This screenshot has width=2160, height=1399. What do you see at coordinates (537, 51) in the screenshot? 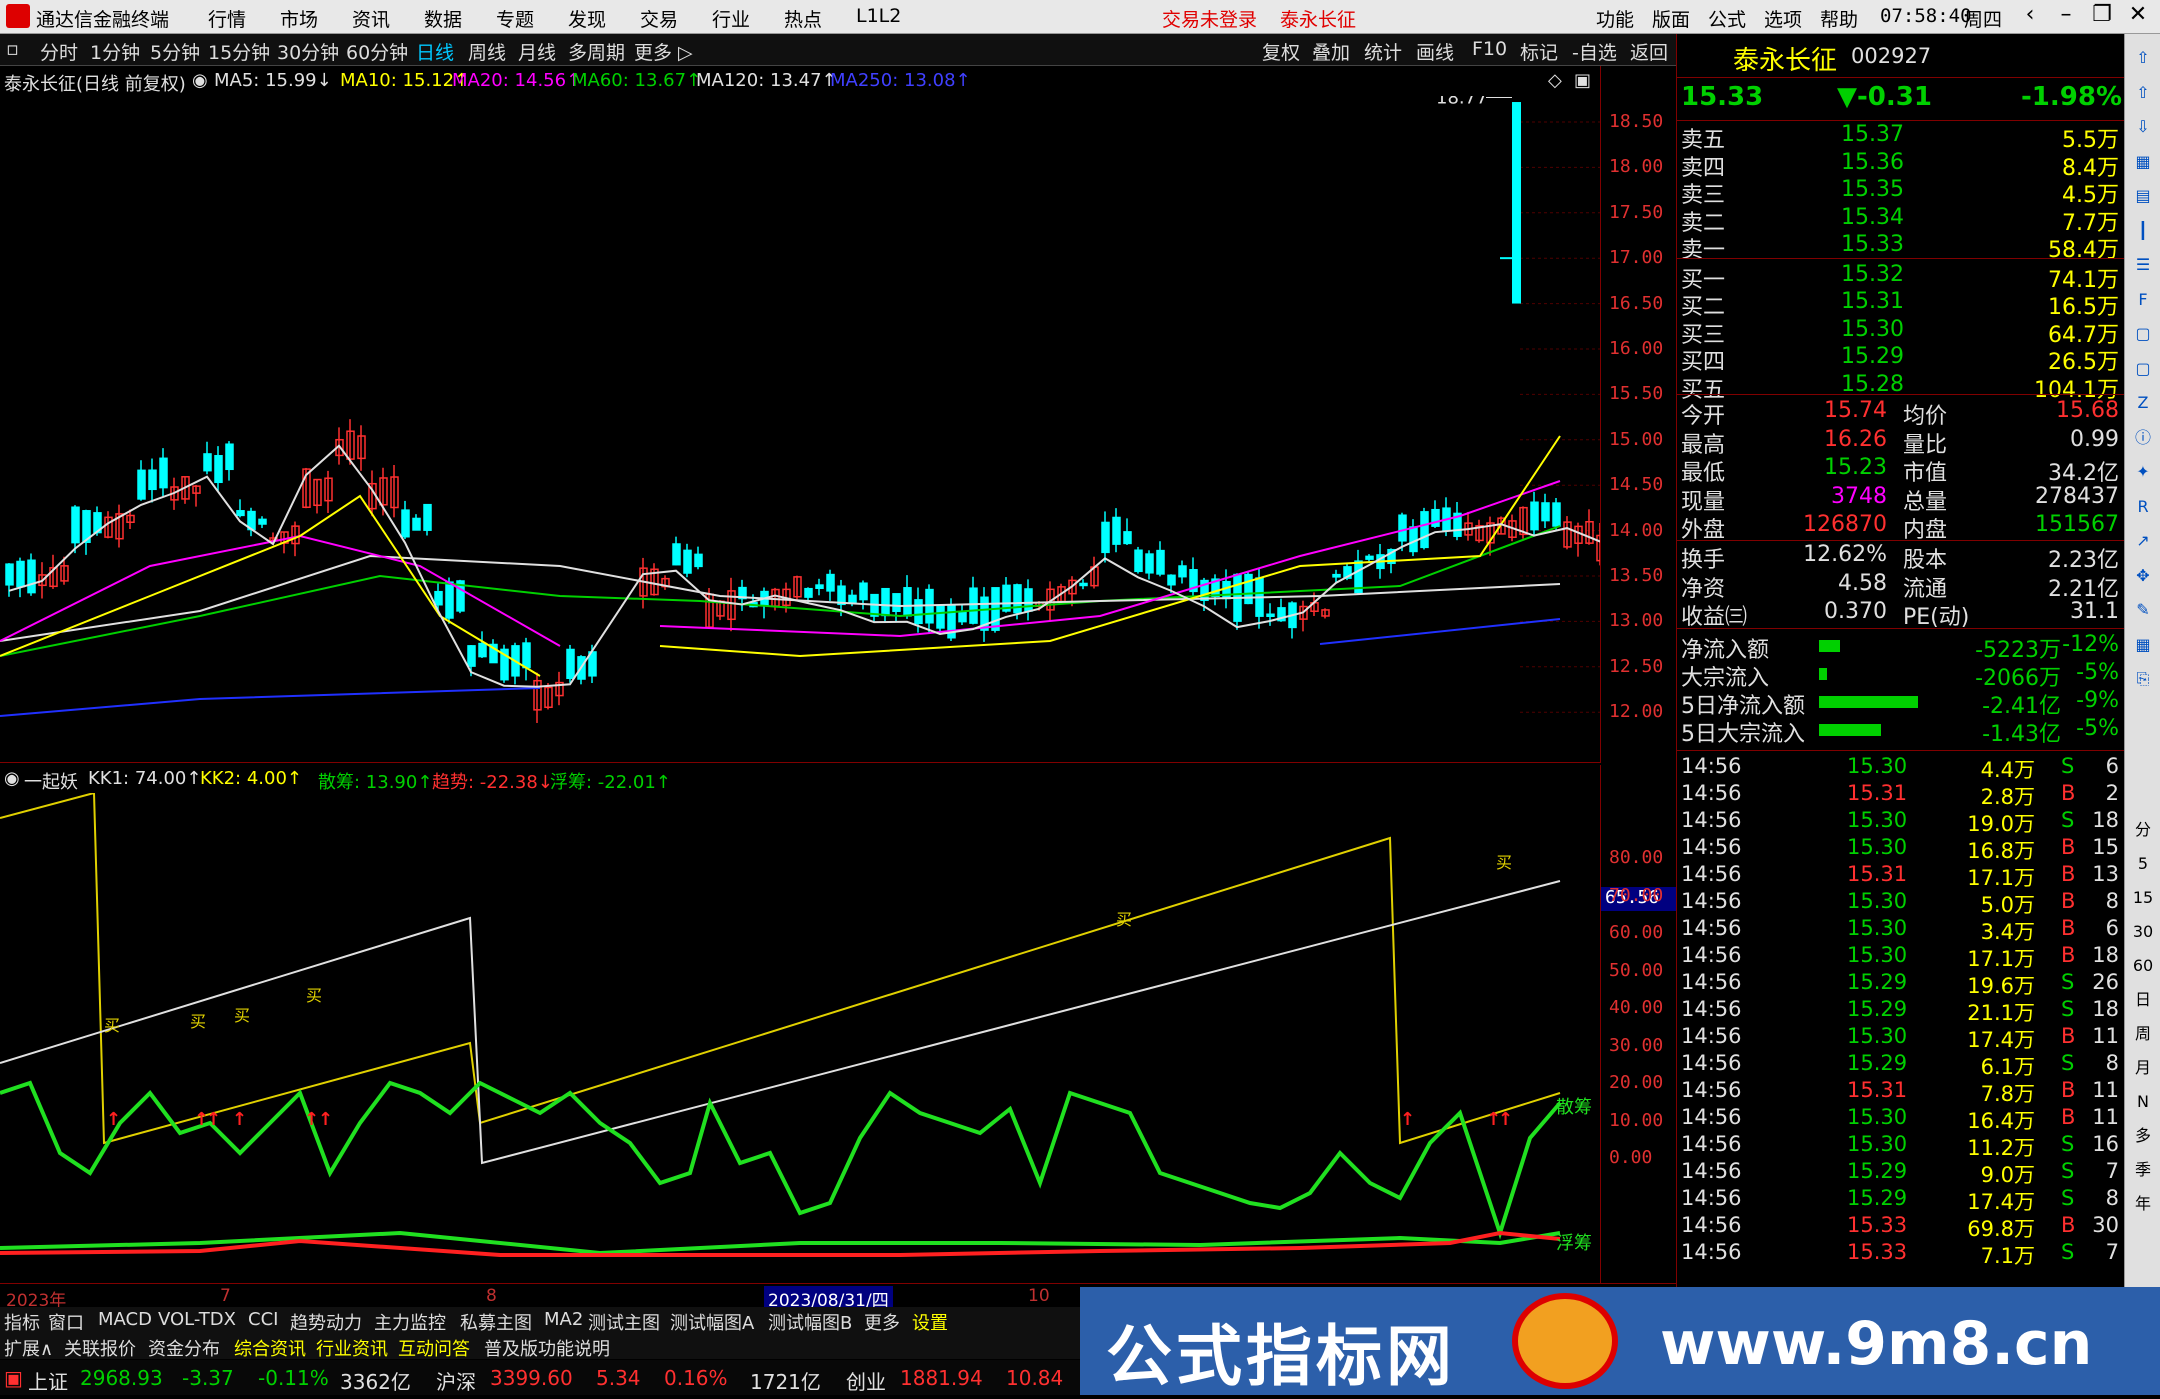
I see `period-monthly: 月线` at bounding box center [537, 51].